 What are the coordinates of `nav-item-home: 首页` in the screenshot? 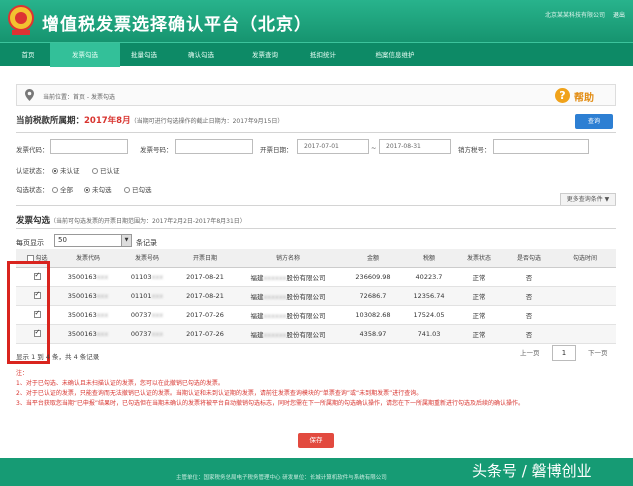 It's located at (28, 55).